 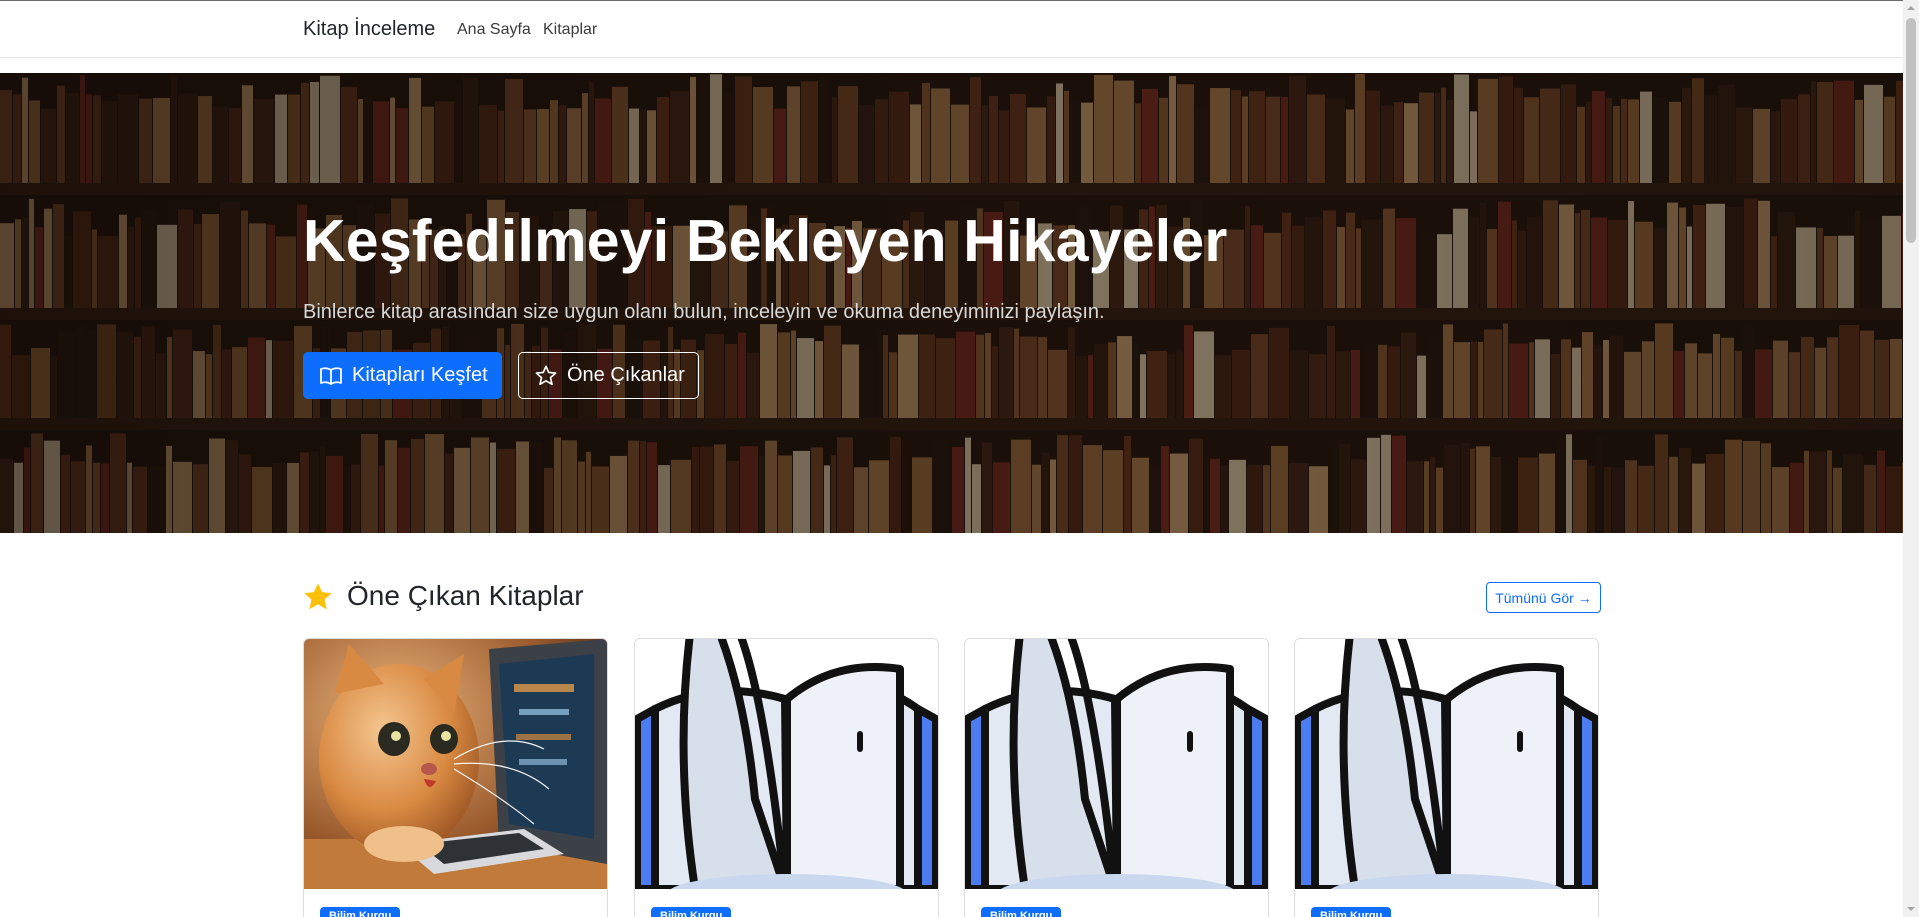 I want to click on scrollbar-thumb, so click(x=1911, y=130).